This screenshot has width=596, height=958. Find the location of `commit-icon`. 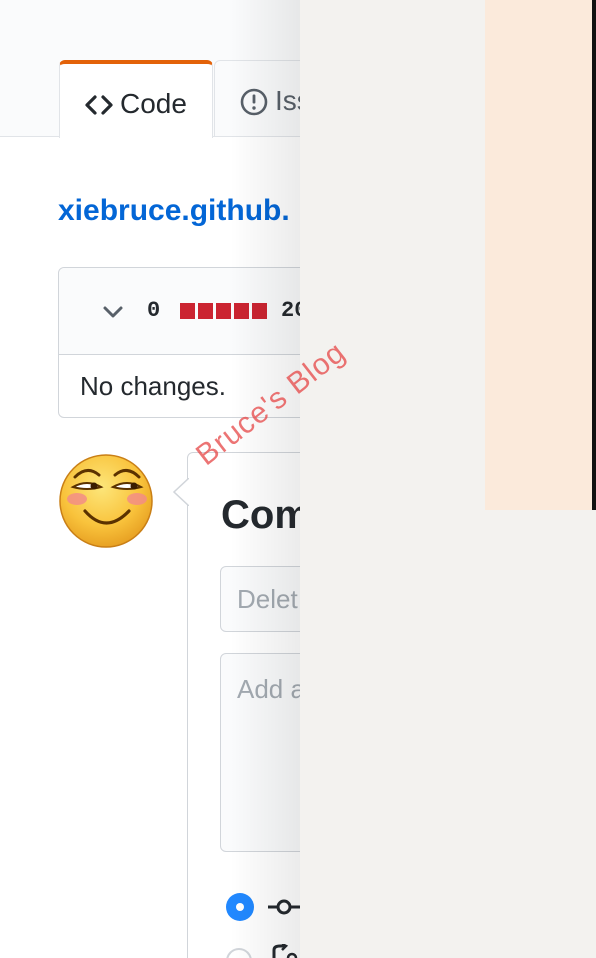

commit-icon is located at coordinates (284, 909).